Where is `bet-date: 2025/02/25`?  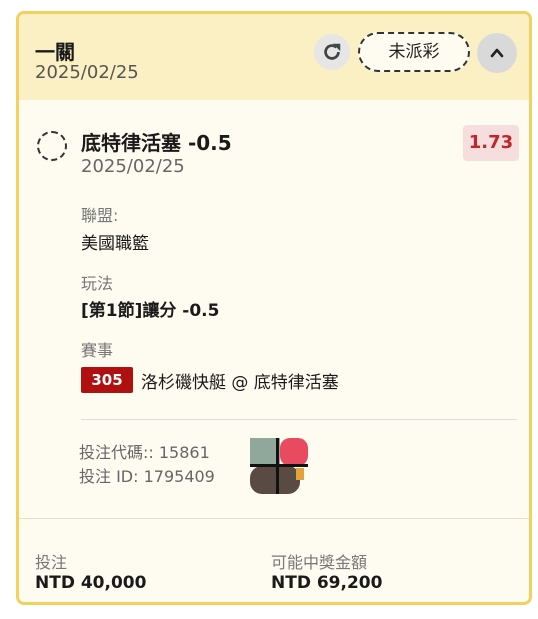
bet-date: 2025/02/25 is located at coordinates (87, 72).